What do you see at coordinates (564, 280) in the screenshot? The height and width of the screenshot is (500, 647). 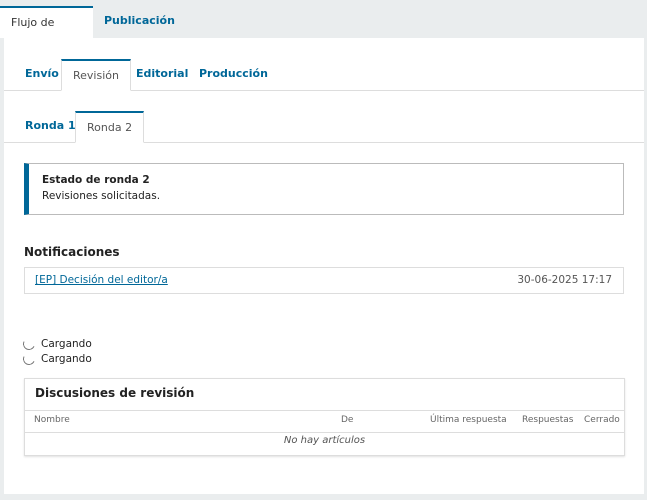 I see `notification-date: 30-06-2025 17:17` at bounding box center [564, 280].